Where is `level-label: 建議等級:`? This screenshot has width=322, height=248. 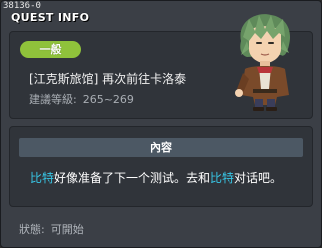 level-label: 建議等級: is located at coordinates (53, 99).